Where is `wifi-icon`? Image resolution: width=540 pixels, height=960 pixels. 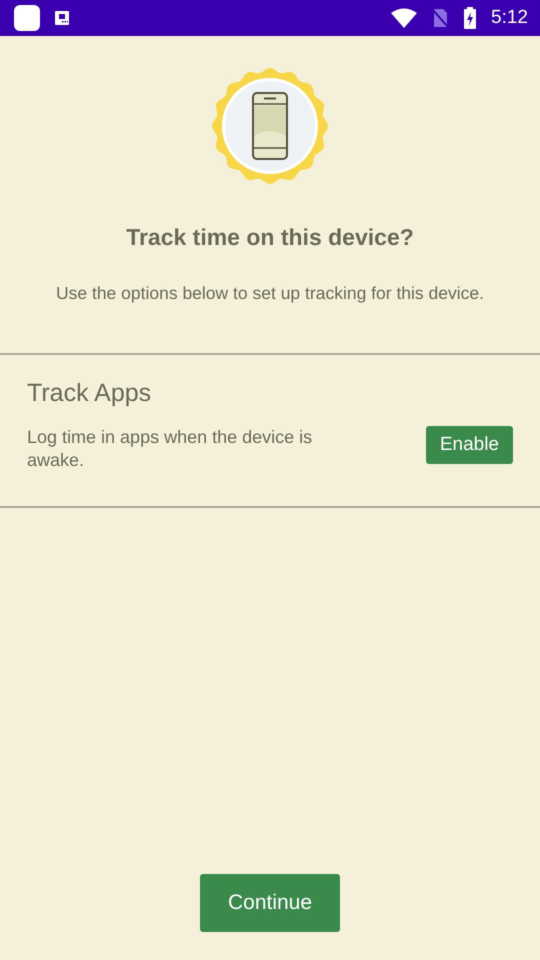
wifi-icon is located at coordinates (404, 18).